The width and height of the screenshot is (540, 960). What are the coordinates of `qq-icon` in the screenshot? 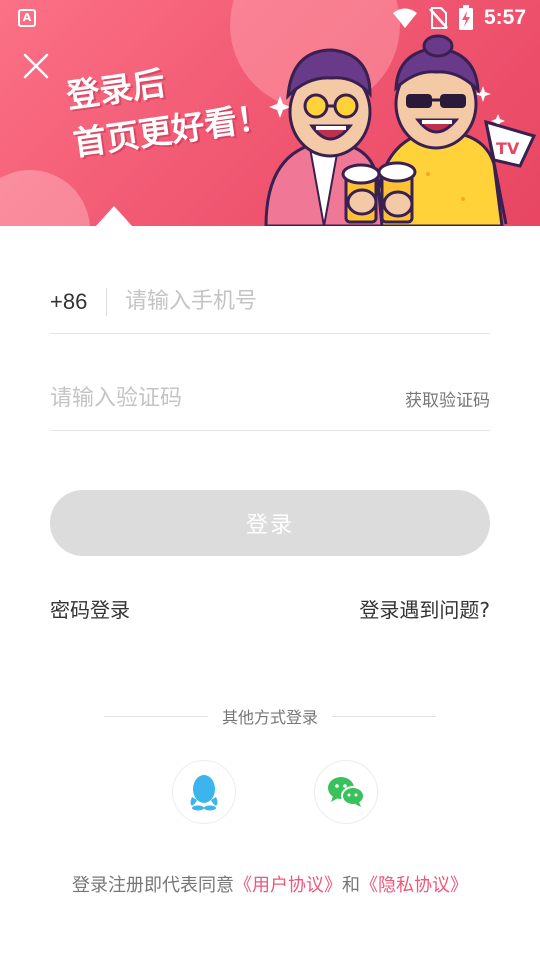 It's located at (204, 793).